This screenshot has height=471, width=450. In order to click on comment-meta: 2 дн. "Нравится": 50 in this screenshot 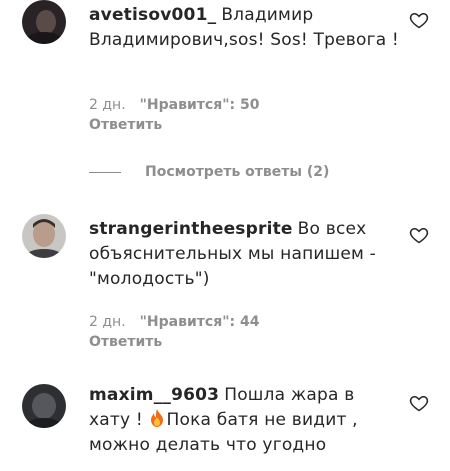, I will do `click(181, 105)`.